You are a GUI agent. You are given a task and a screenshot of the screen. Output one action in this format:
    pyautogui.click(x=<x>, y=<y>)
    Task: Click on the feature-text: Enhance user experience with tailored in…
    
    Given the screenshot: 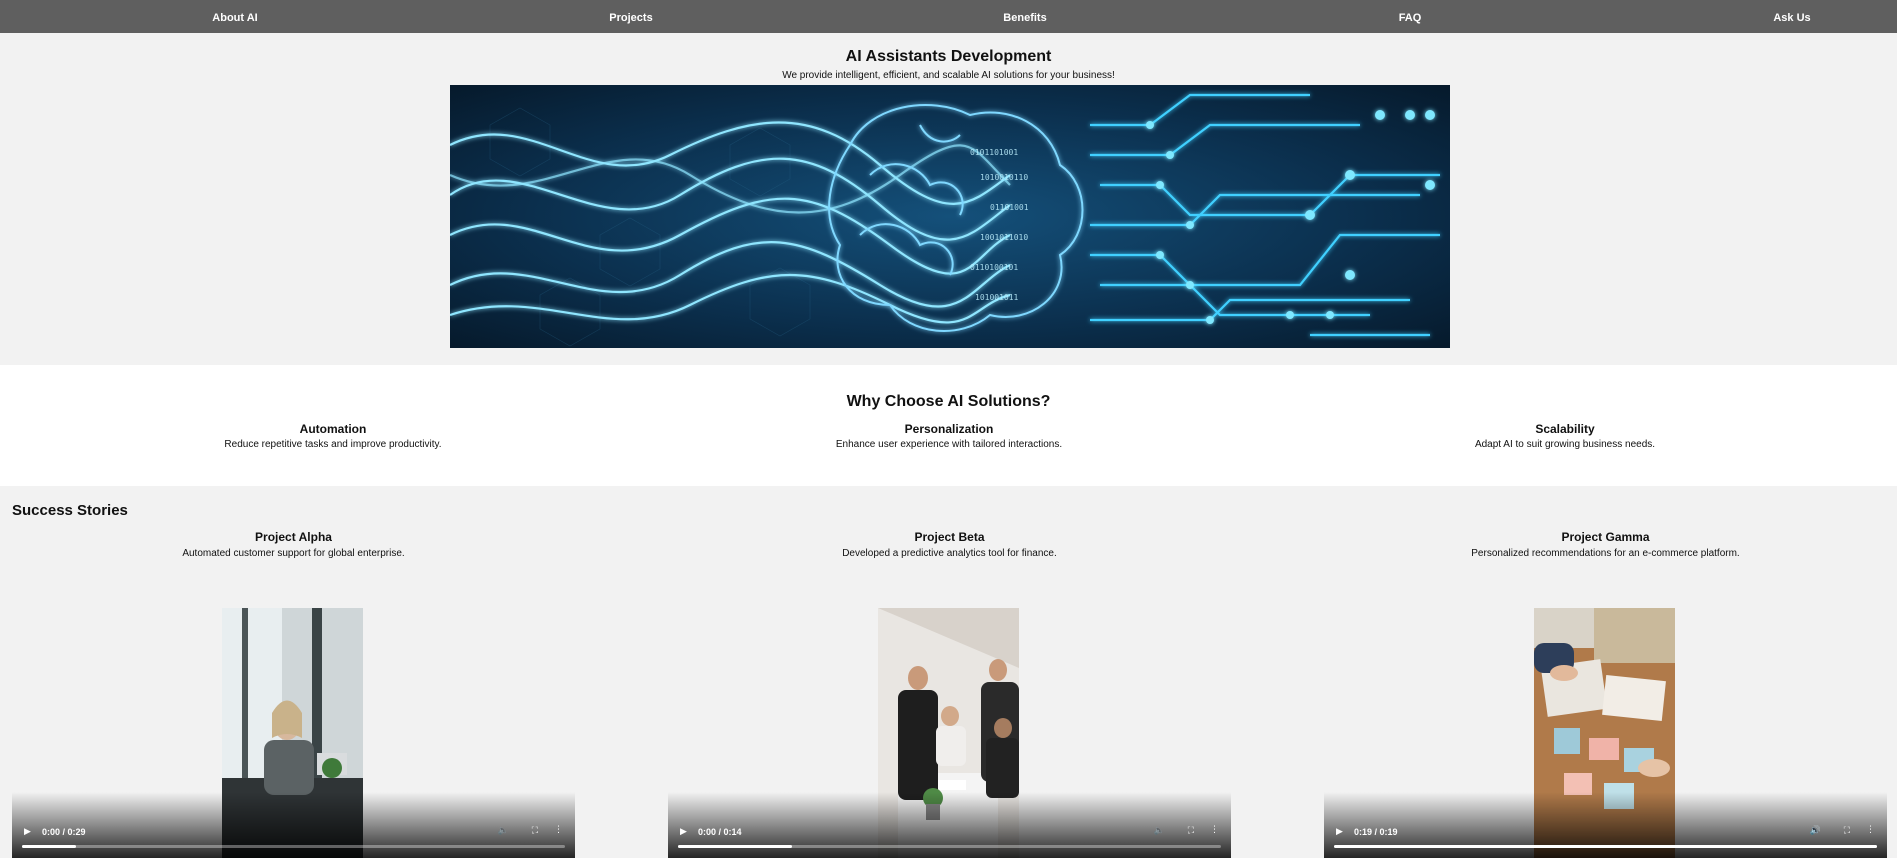 What is the action you would take?
    pyautogui.click(x=949, y=444)
    